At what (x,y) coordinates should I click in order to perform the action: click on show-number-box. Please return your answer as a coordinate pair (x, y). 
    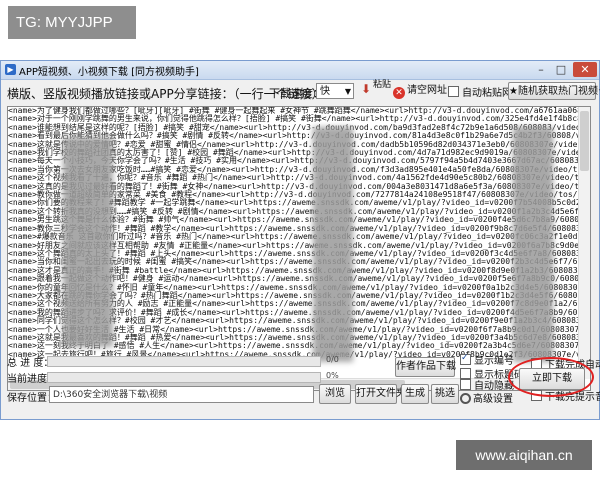
    Looking at the image, I should click on (465, 358).